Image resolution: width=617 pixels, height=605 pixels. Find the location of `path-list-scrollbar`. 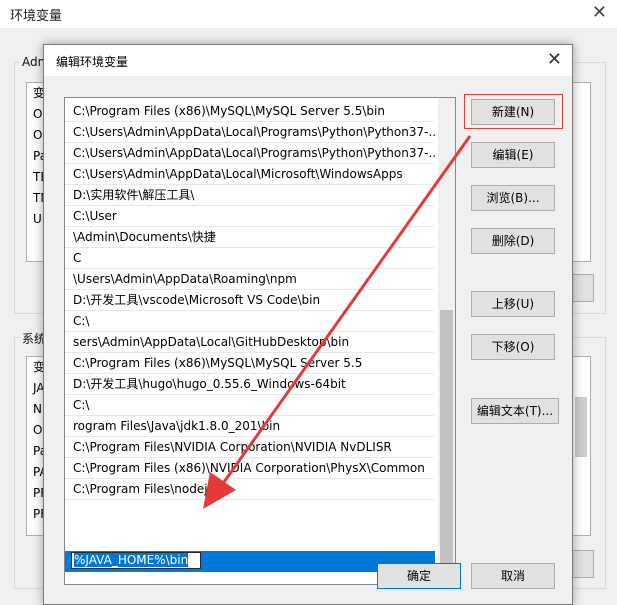

path-list-scrollbar is located at coordinates (446, 341).